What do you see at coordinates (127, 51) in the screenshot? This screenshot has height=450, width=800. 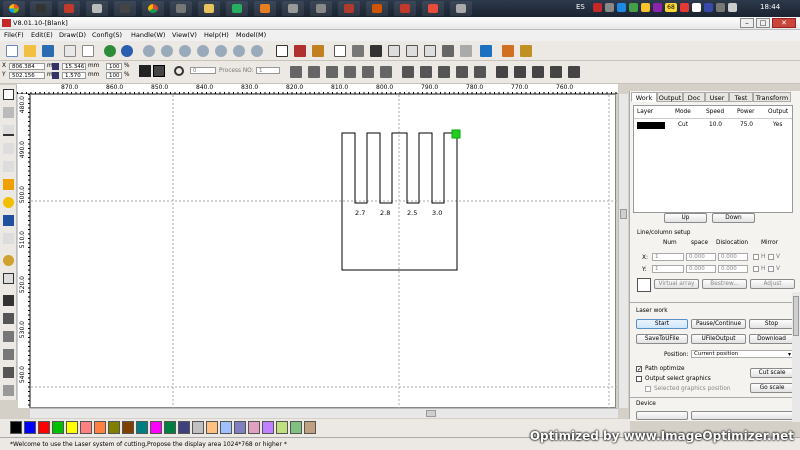 I see `arrow-right-icon` at bounding box center [127, 51].